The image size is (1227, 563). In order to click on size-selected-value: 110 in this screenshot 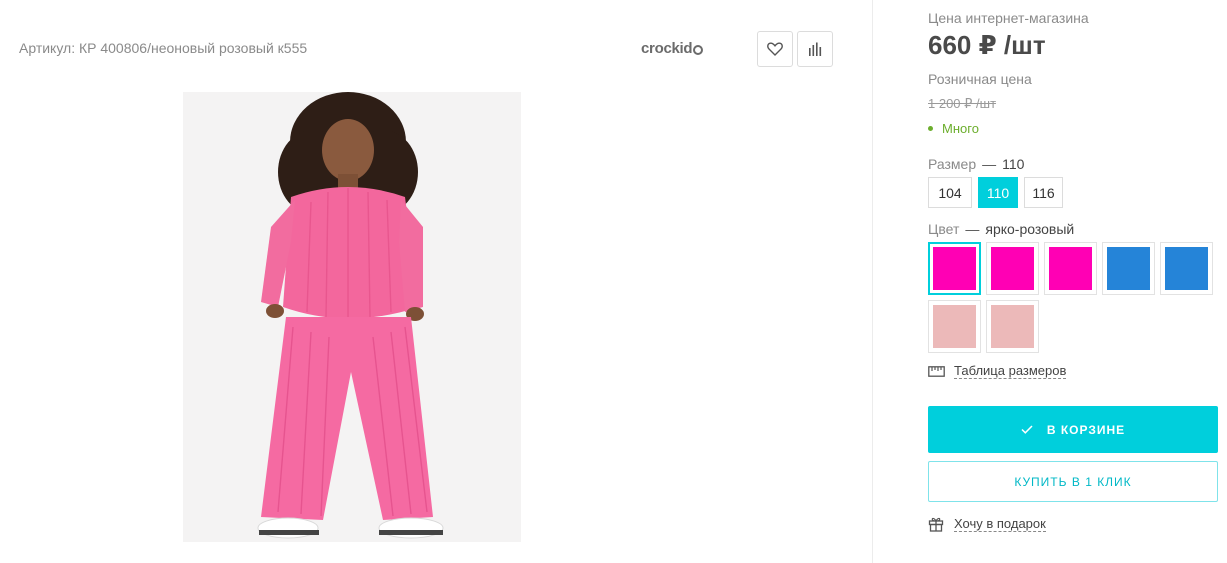, I will do `click(1013, 164)`.